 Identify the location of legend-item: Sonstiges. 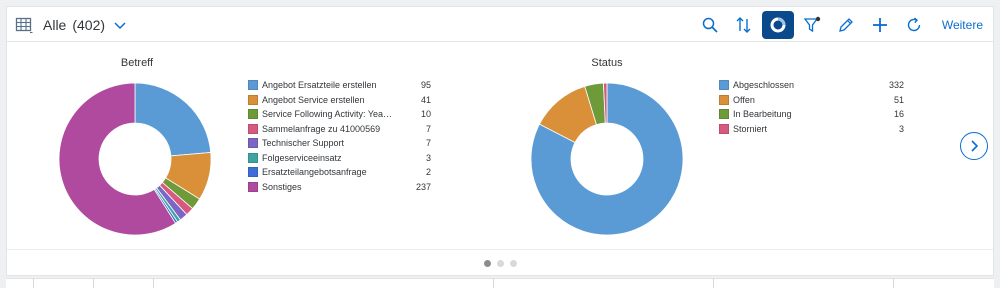
(275, 187).